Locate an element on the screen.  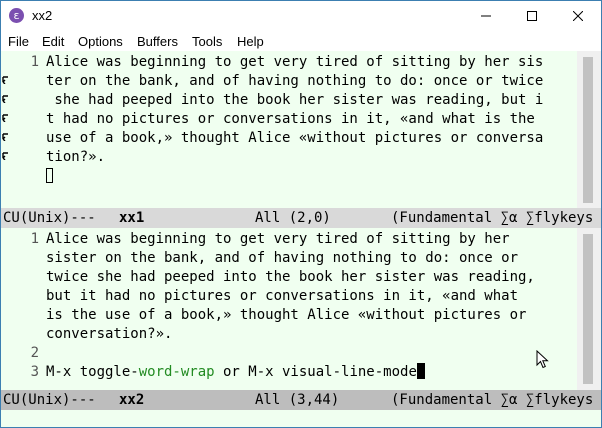
window-title: xx2 is located at coordinates (42, 15).